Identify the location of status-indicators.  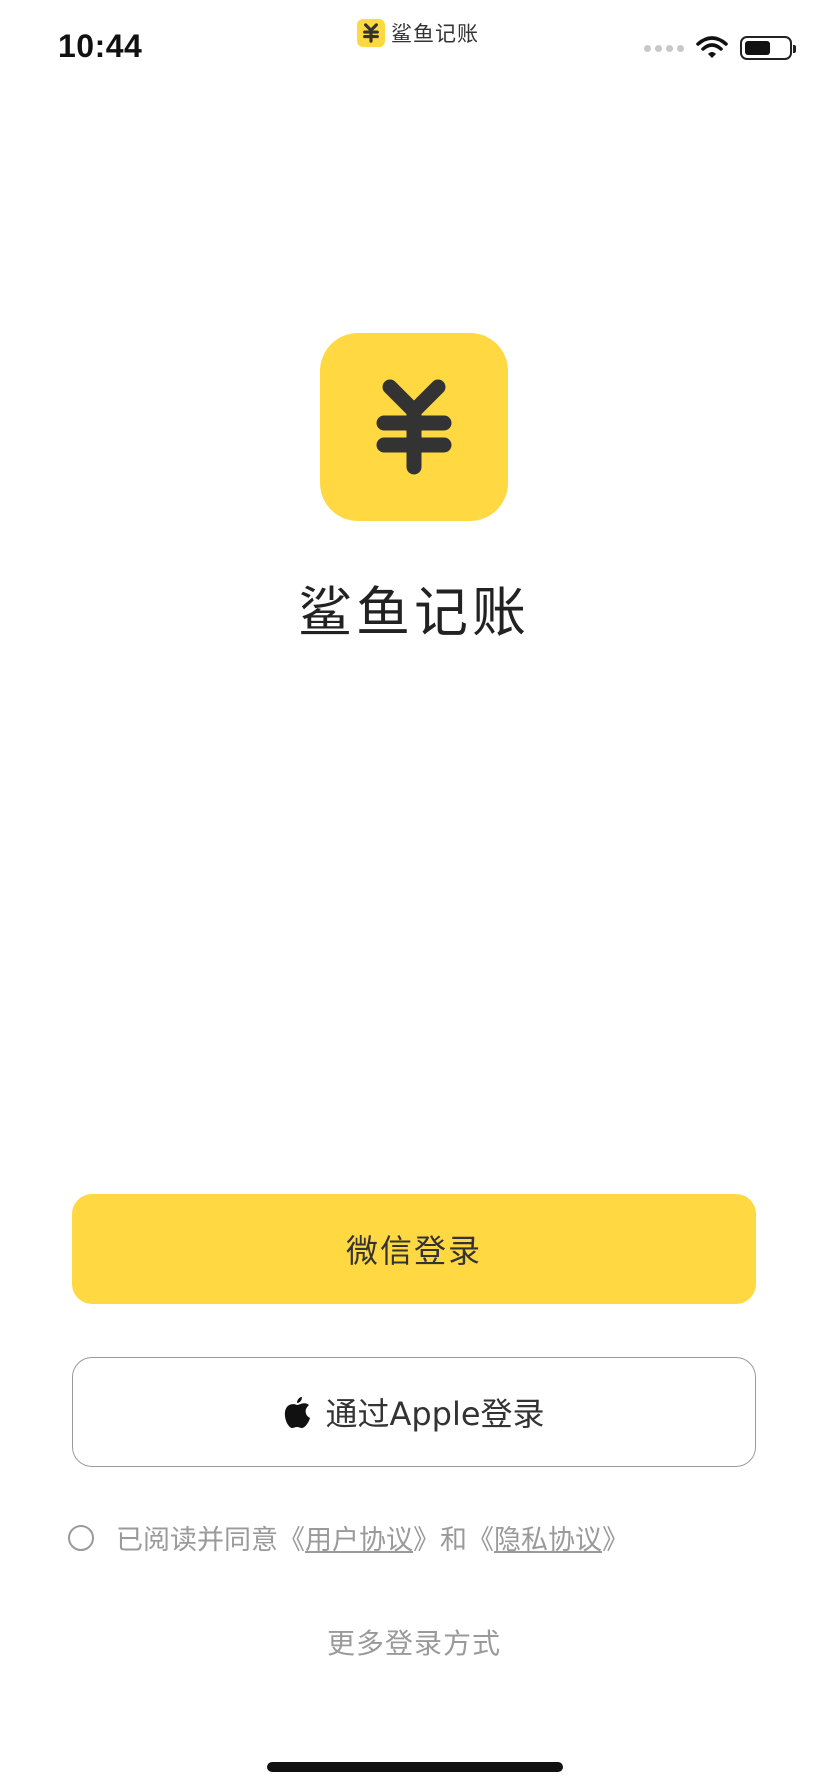
(720, 48).